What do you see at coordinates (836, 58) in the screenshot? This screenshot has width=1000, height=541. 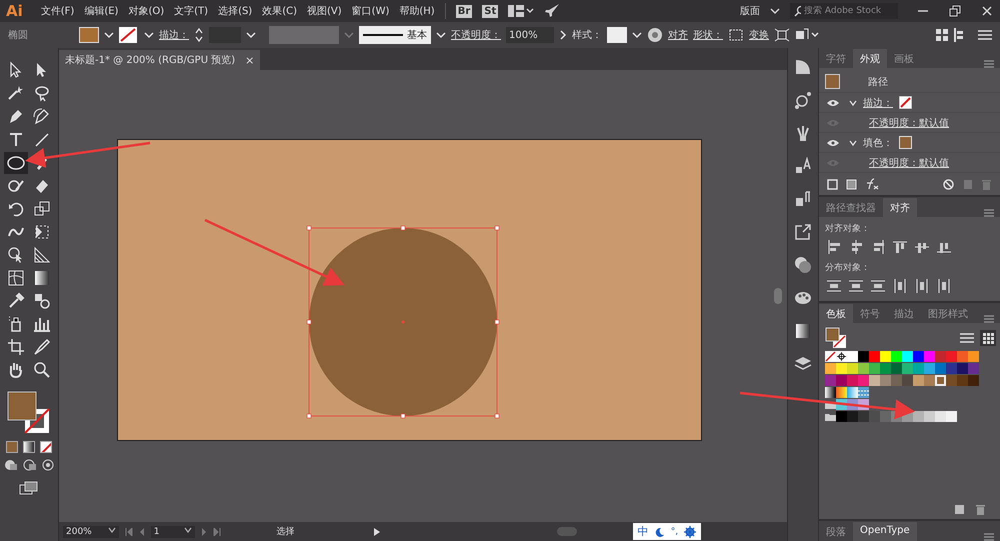 I see `panel-tab: 字符` at bounding box center [836, 58].